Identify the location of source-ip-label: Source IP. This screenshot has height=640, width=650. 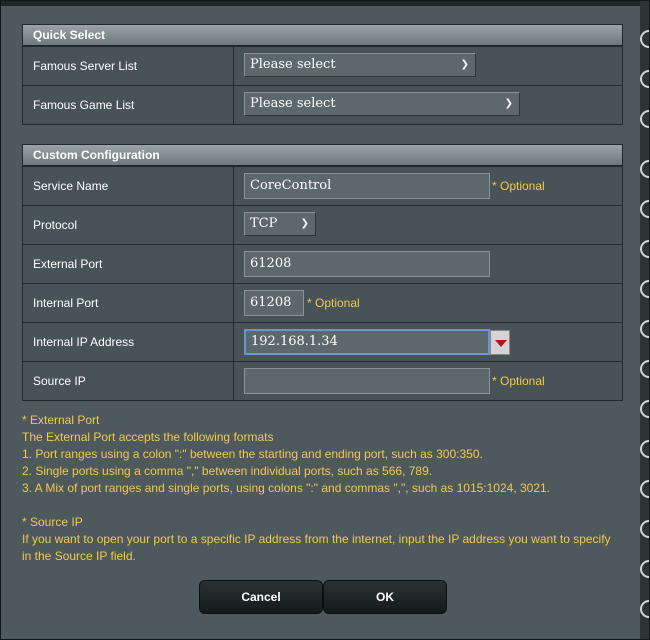
(128, 381).